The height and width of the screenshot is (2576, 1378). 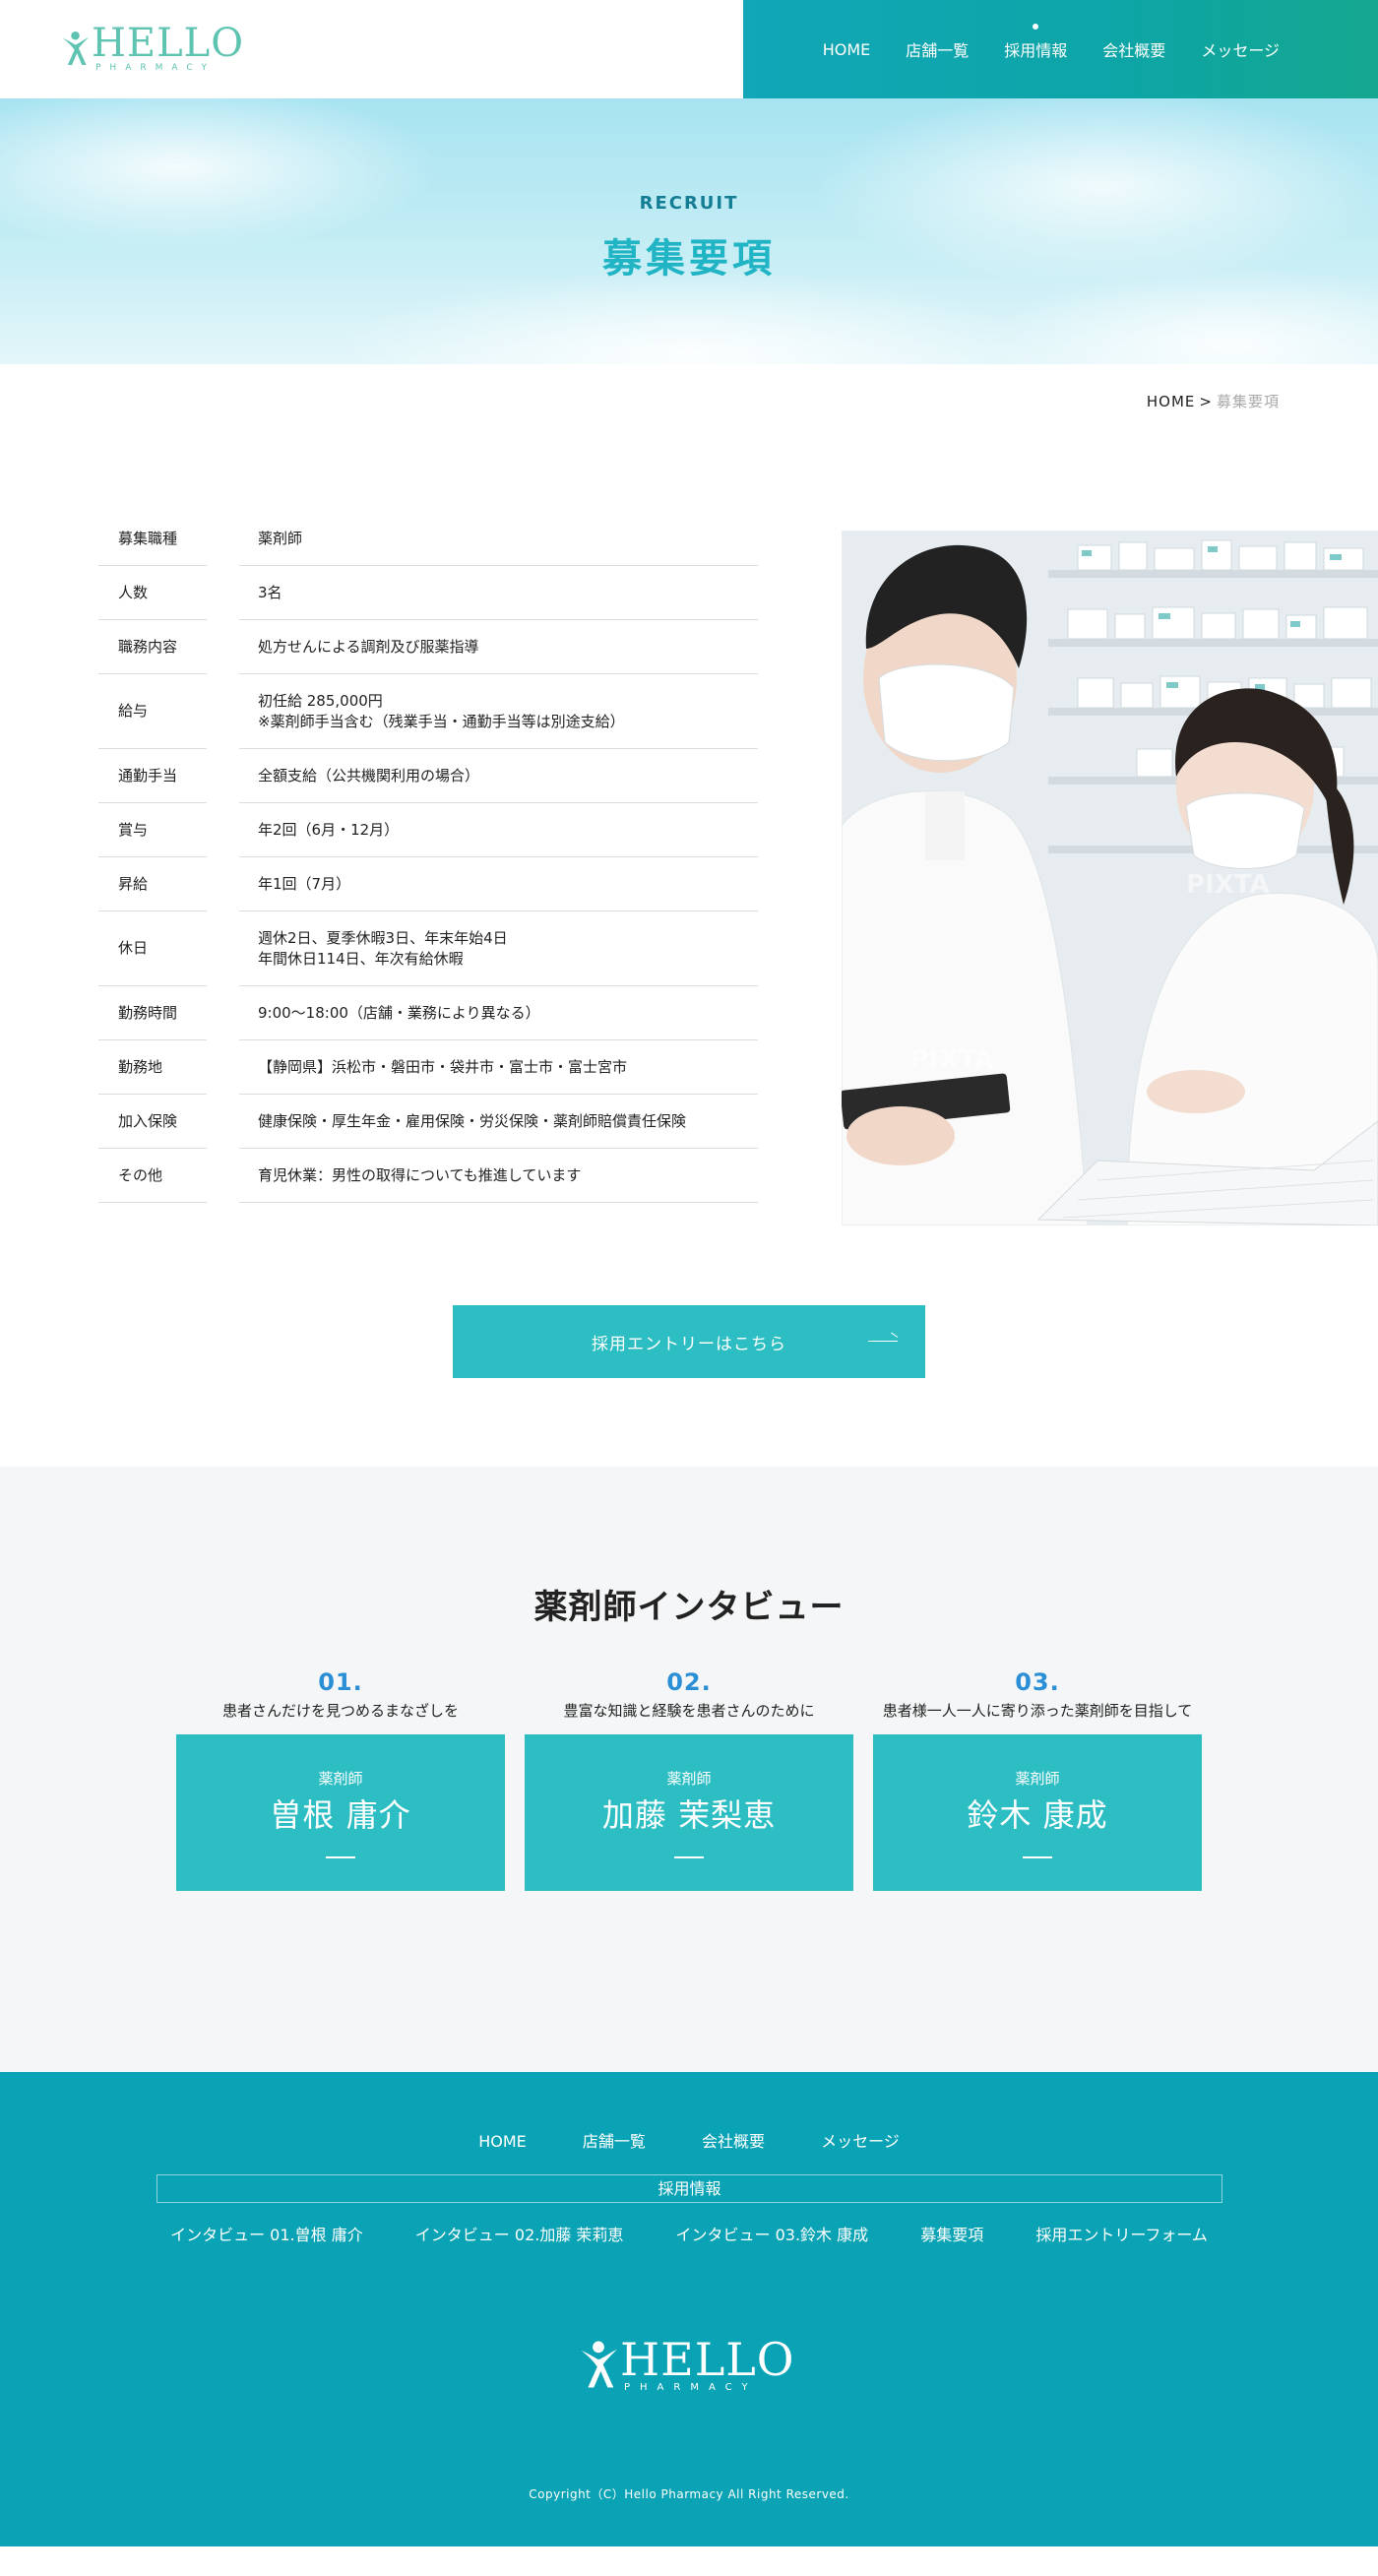 I want to click on table-row: 加入保険 健康保険・厚生年金・雇用保険・労災保険・薬剤師賠償責任保険, so click(x=428, y=1122).